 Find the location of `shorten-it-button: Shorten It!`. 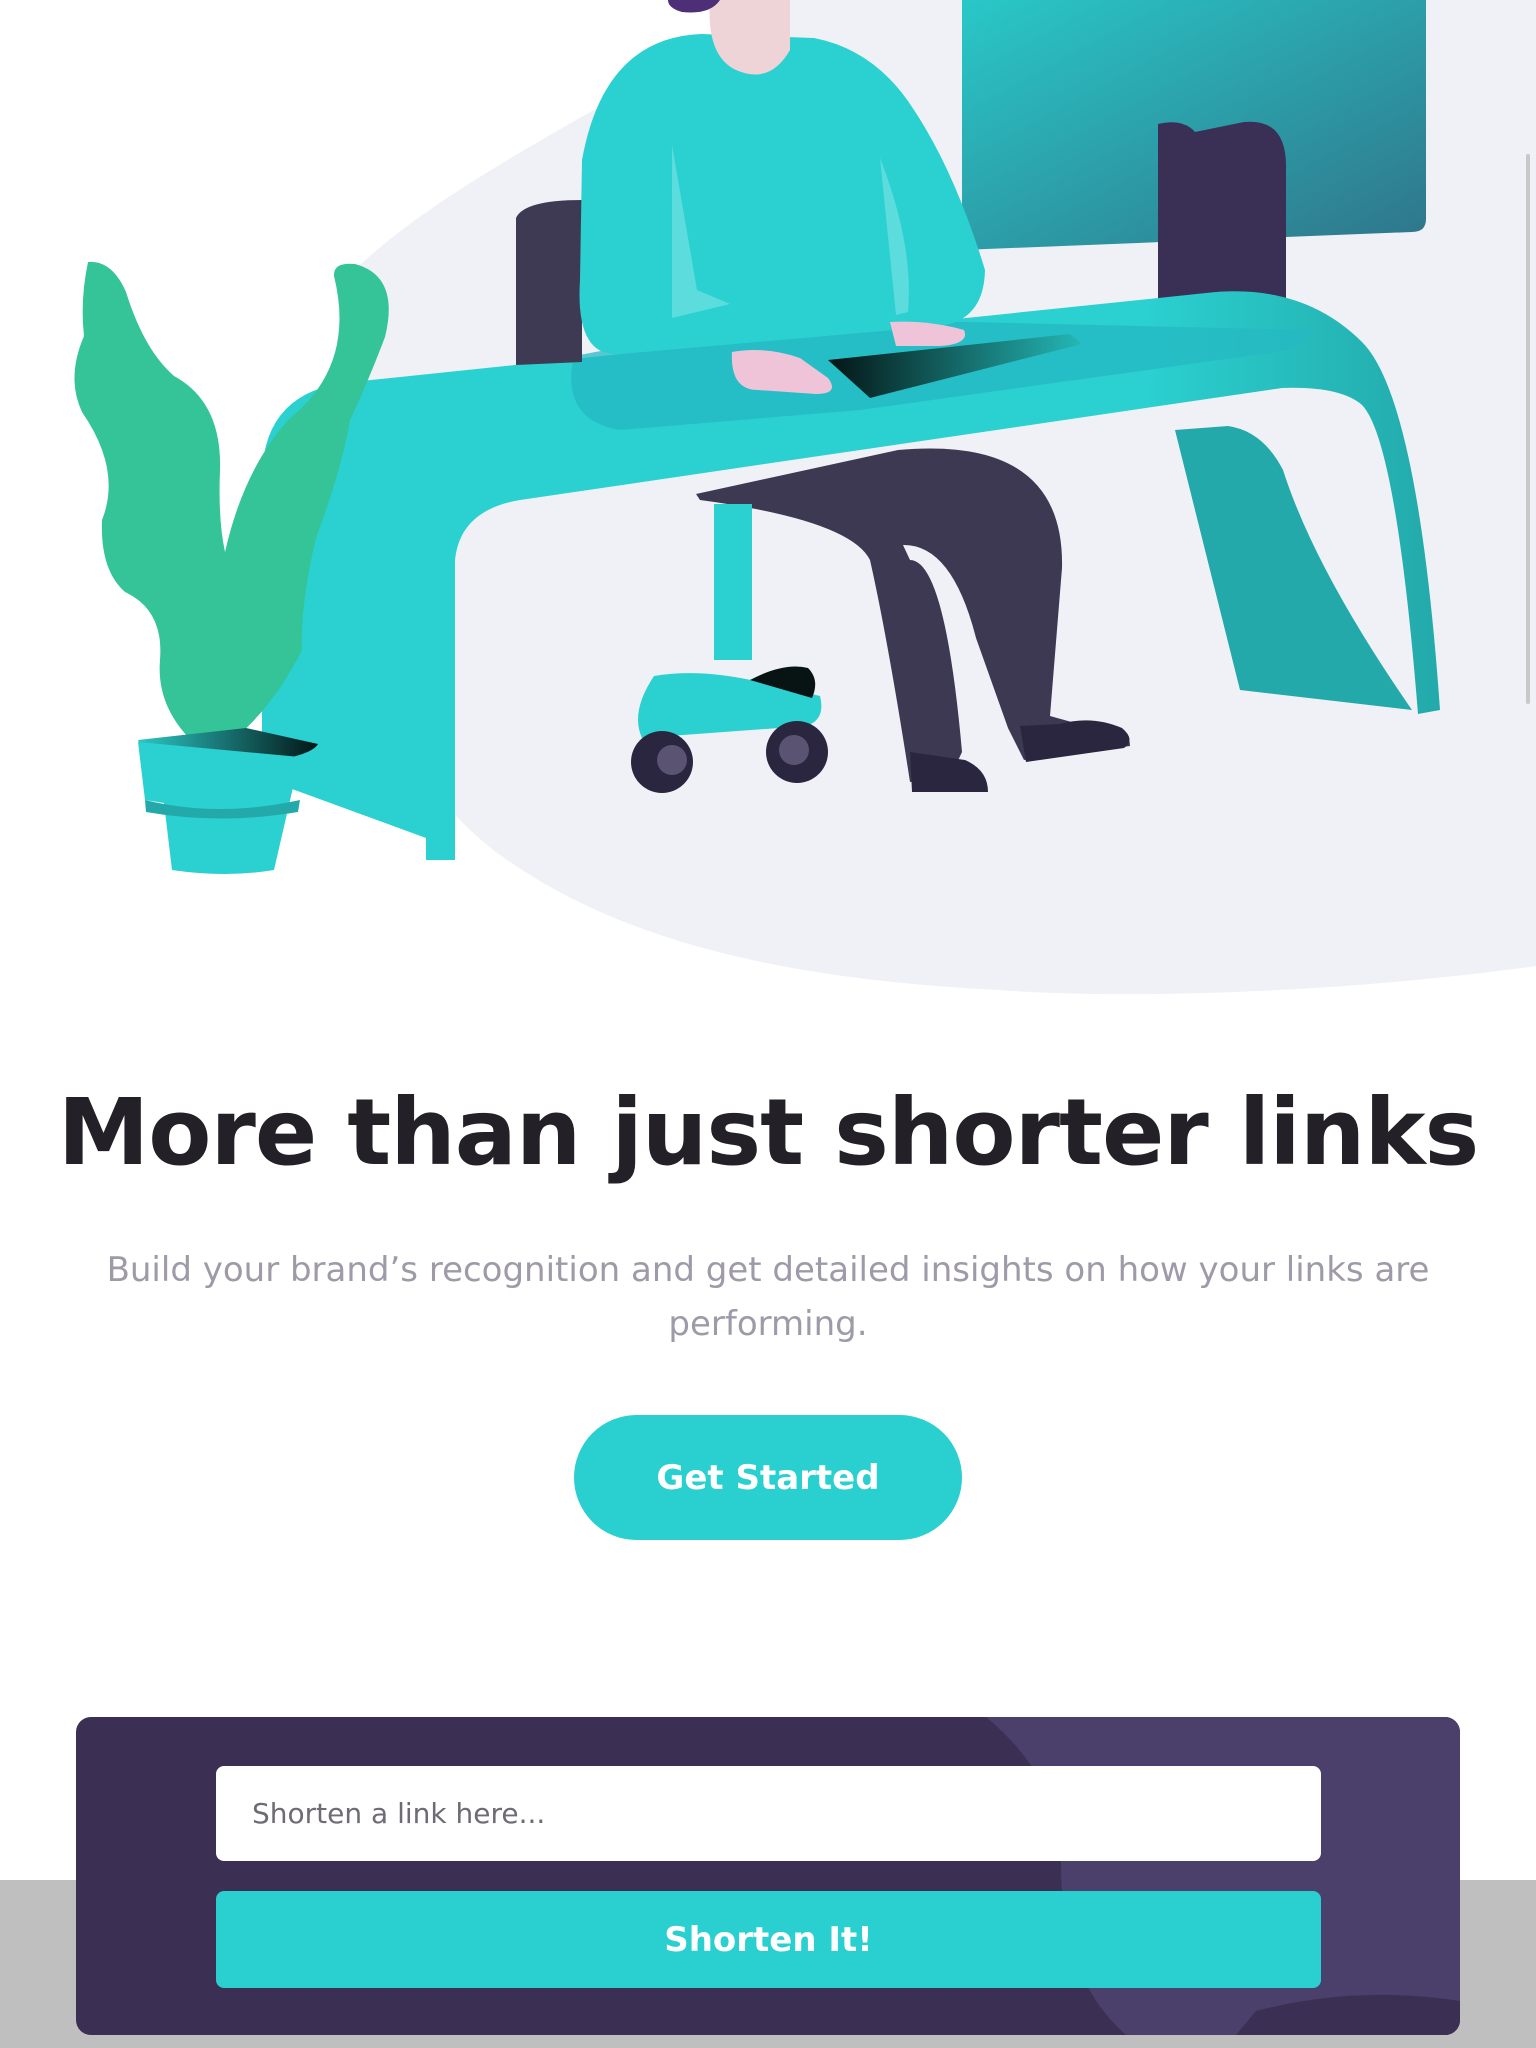

shorten-it-button: Shorten It! is located at coordinates (768, 1939).